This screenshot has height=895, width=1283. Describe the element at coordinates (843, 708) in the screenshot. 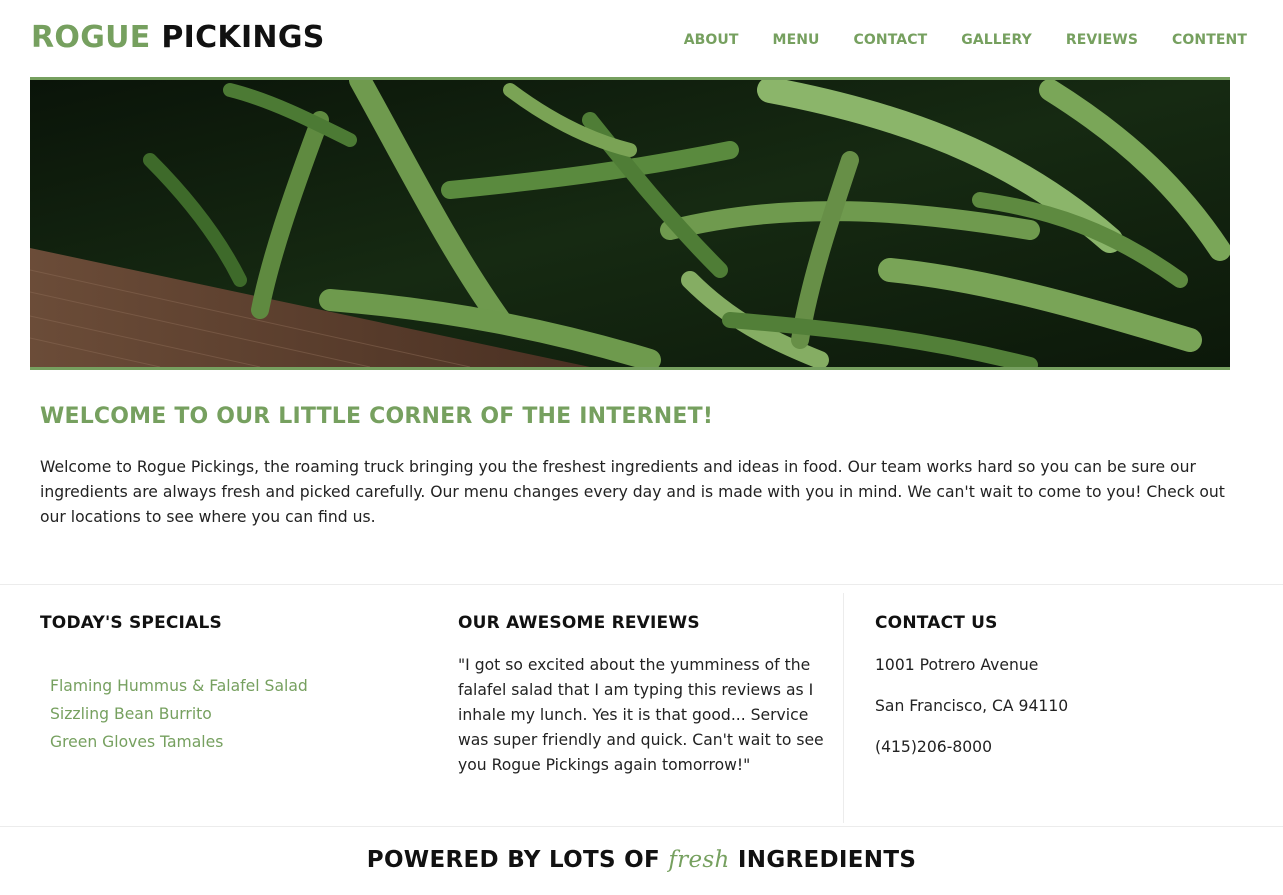

I see `column-divider` at that location.